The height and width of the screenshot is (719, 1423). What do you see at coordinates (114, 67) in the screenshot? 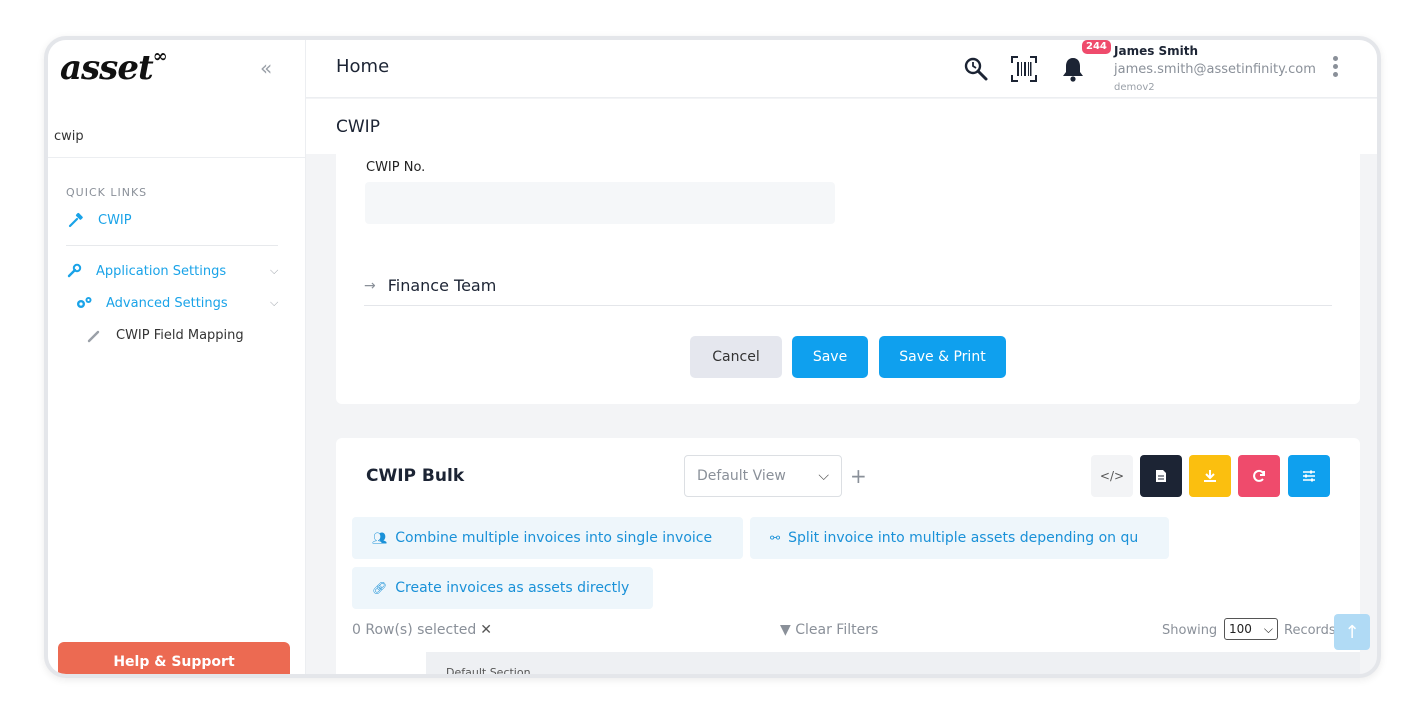
I see `app-logo: asset∞` at bounding box center [114, 67].